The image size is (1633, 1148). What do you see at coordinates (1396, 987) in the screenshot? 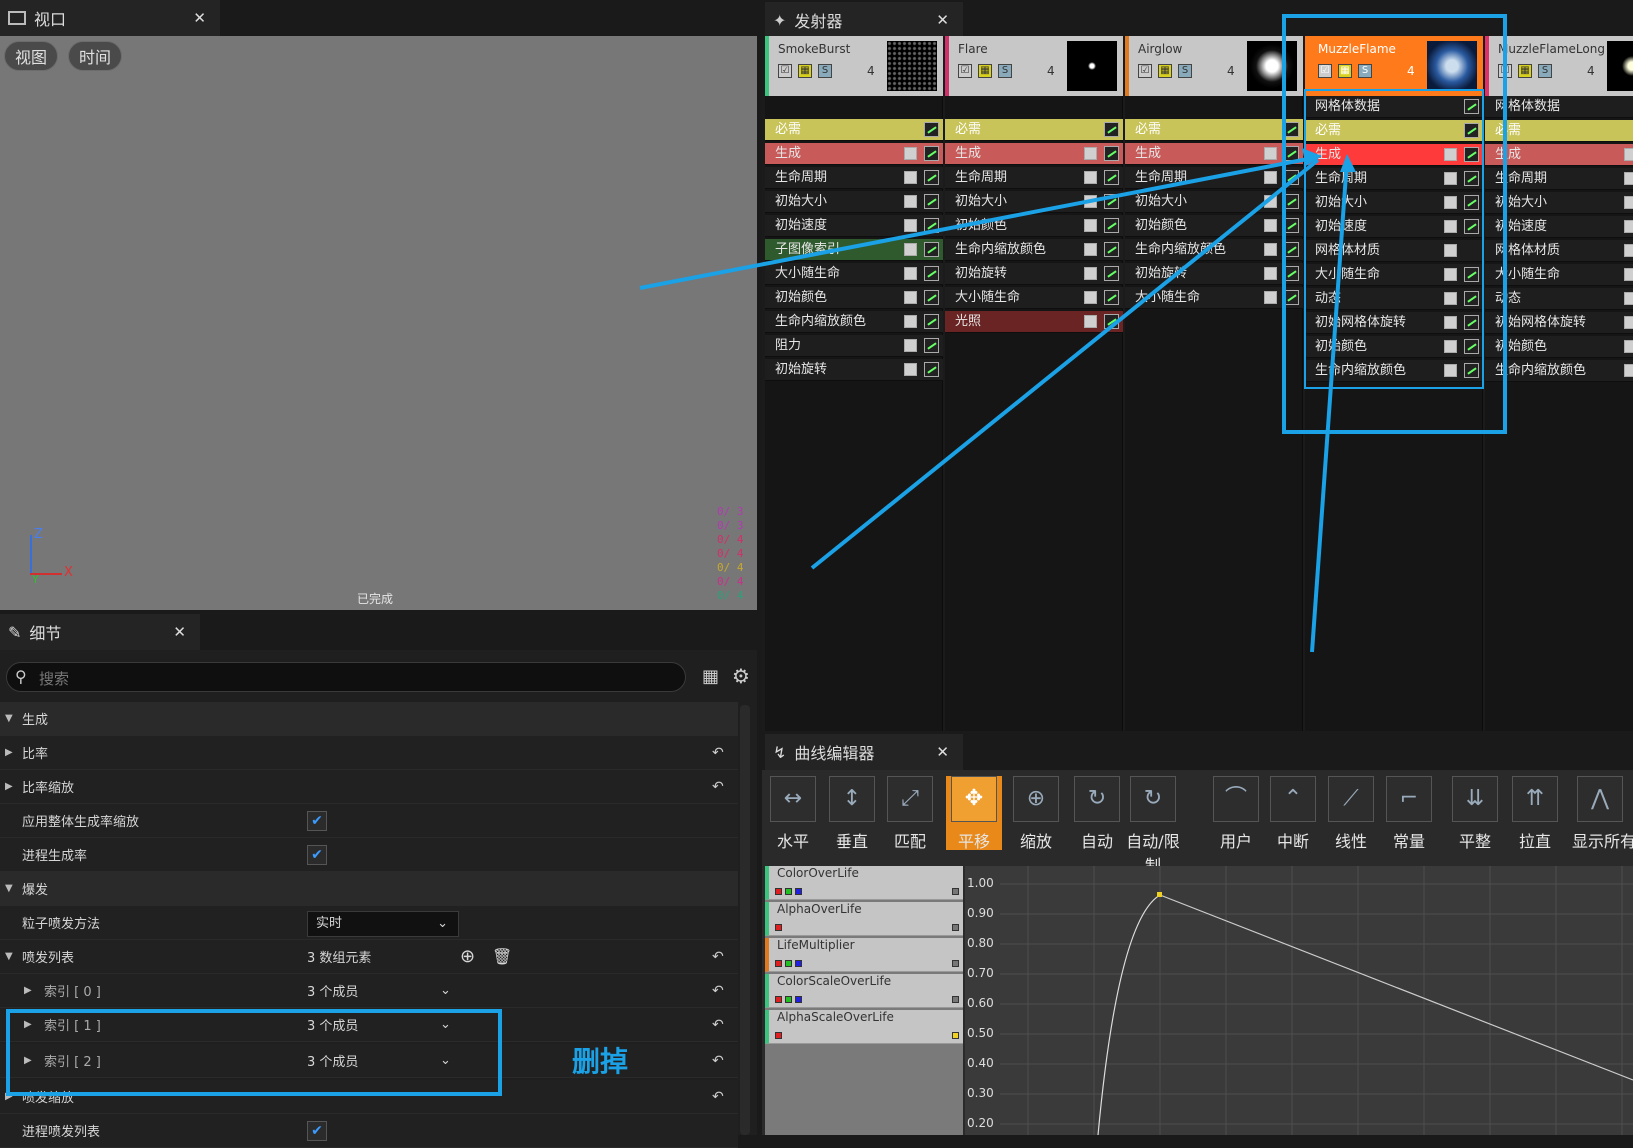
I see `curve-decay` at bounding box center [1396, 987].